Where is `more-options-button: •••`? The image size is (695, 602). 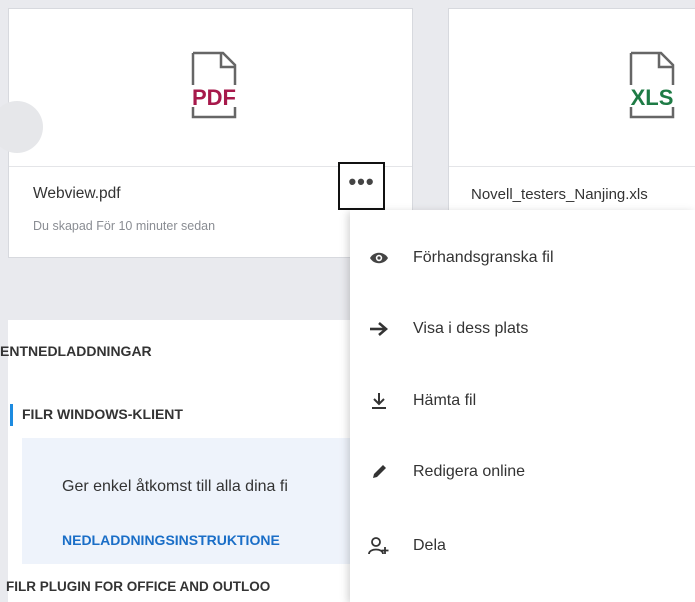 more-options-button: ••• is located at coordinates (361, 186).